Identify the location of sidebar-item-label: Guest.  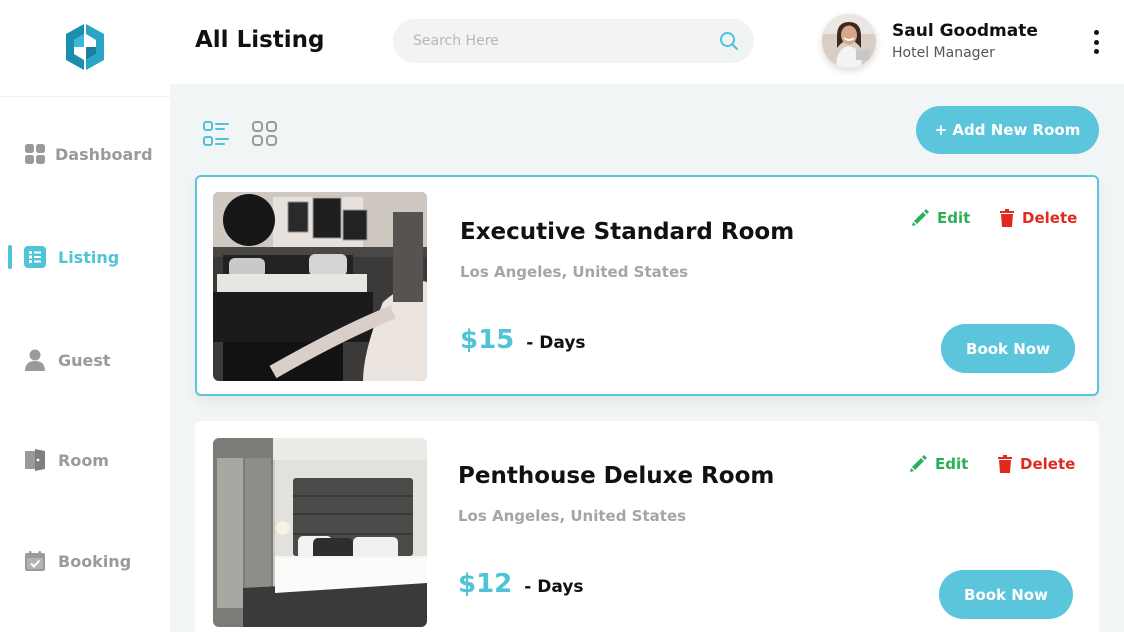
(84, 360).